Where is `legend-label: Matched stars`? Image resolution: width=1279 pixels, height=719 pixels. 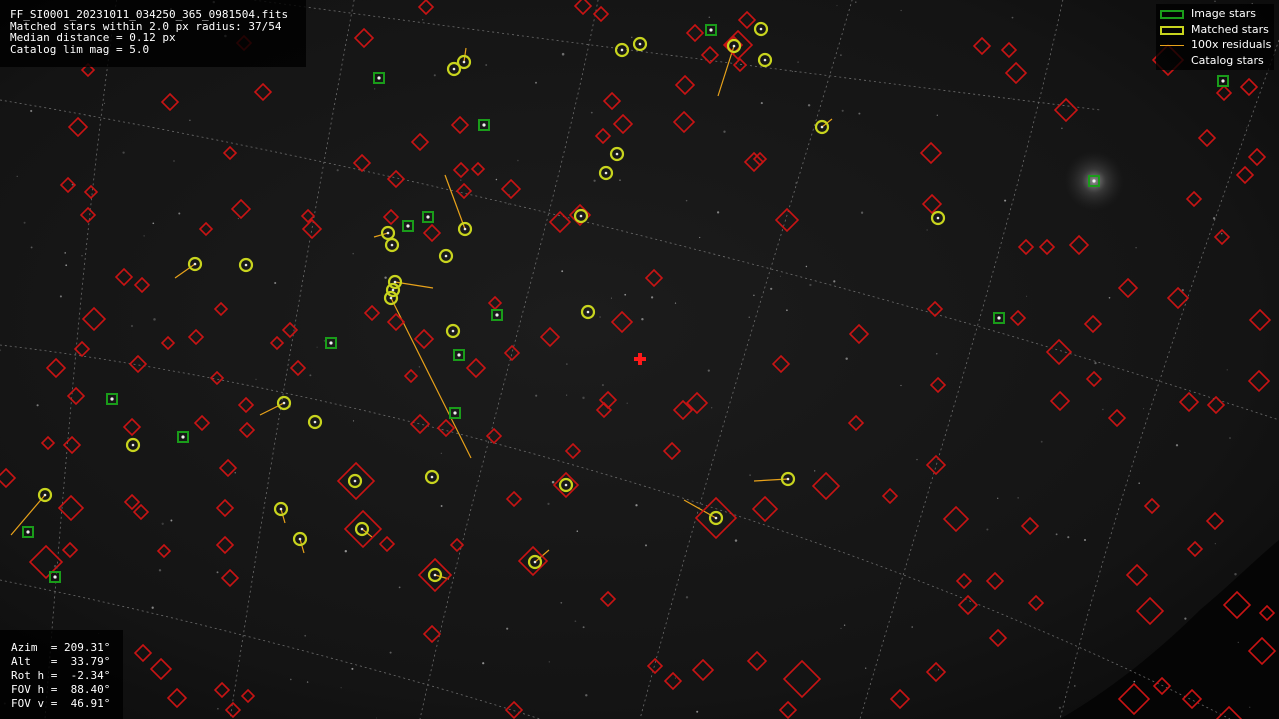
legend-label: Matched stars is located at coordinates (1230, 29).